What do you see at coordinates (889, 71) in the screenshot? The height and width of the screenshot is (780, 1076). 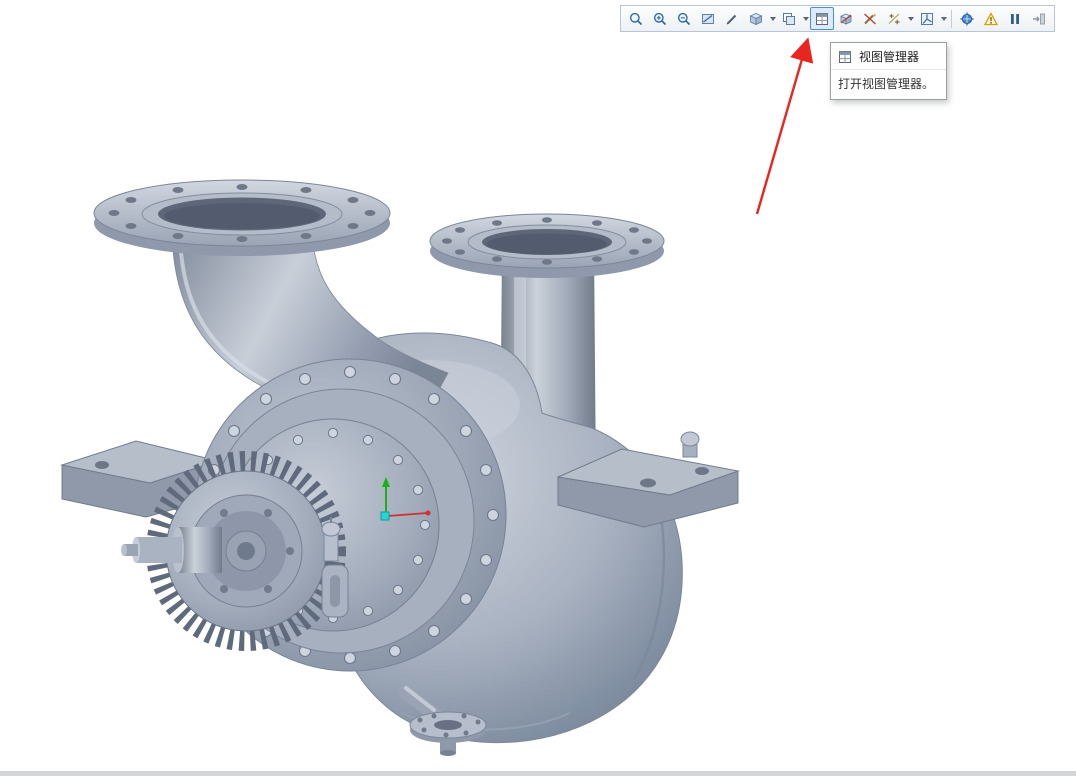 I see `view-manager-tooltip: 视图管理器 打开视图管理器。` at bounding box center [889, 71].